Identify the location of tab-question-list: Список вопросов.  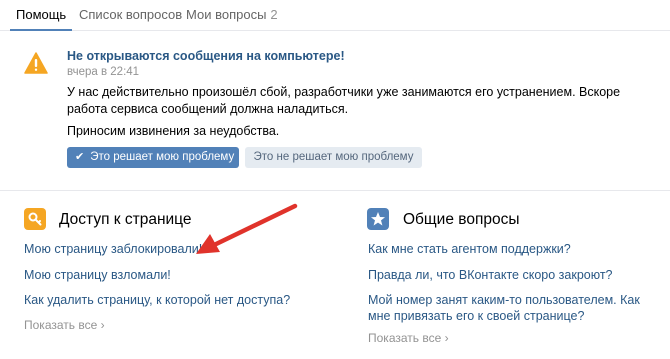
(130, 15).